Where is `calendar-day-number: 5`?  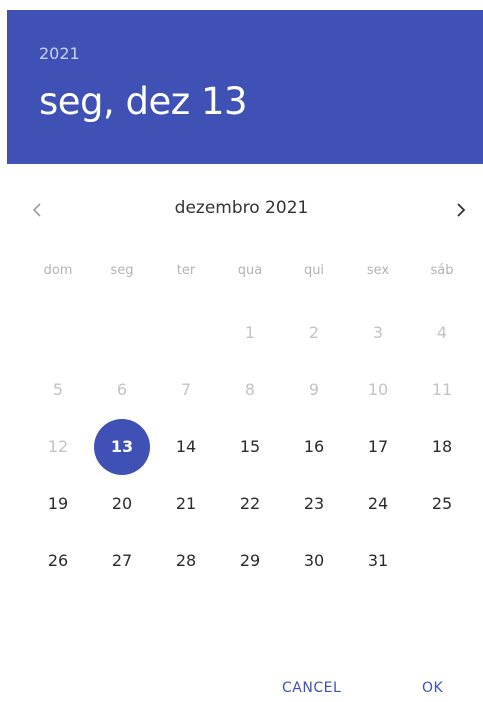 calendar-day-number: 5 is located at coordinates (58, 389).